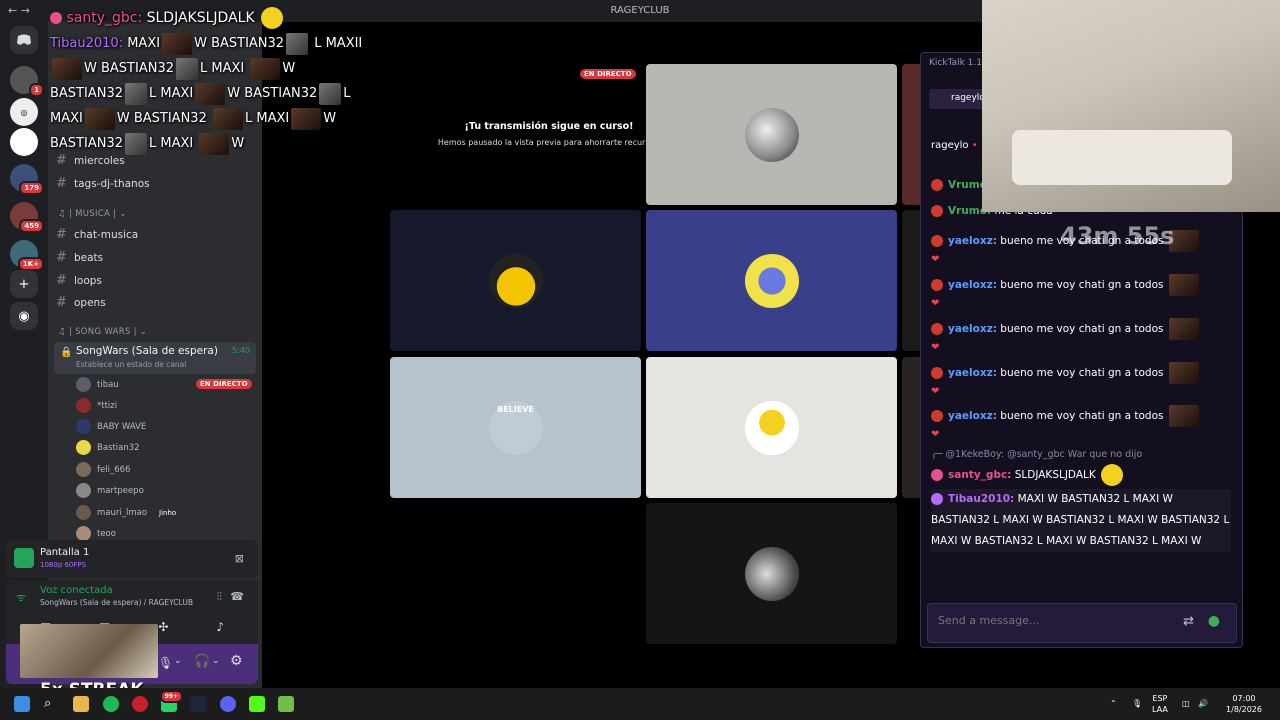 The height and width of the screenshot is (720, 1280). Describe the element at coordinates (1186, 703) in the screenshot. I see `network-icon: ◫` at that location.